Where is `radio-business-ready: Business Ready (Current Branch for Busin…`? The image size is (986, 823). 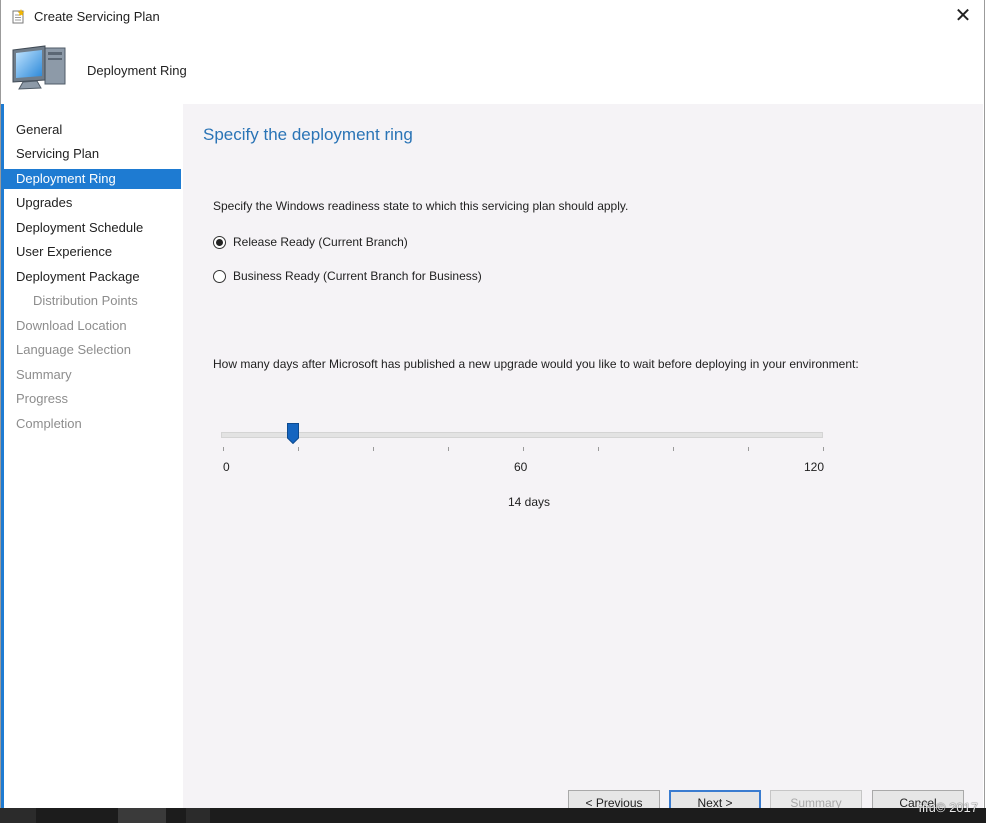 radio-business-ready: Business Ready (Current Branch for Busin… is located at coordinates (347, 276).